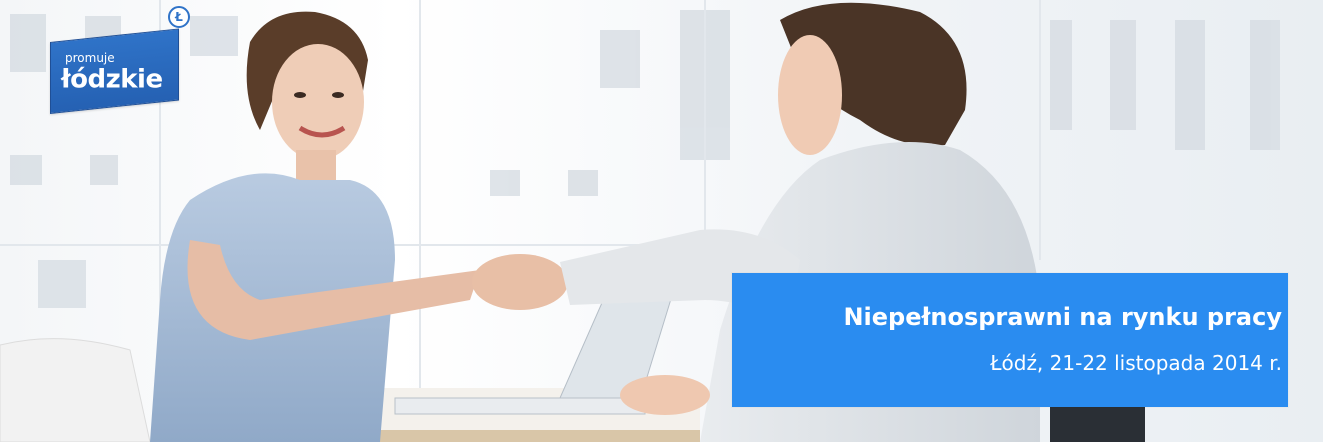  I want to click on promuje-lodzkie-logo: promuje łódzkie, so click(114, 71).